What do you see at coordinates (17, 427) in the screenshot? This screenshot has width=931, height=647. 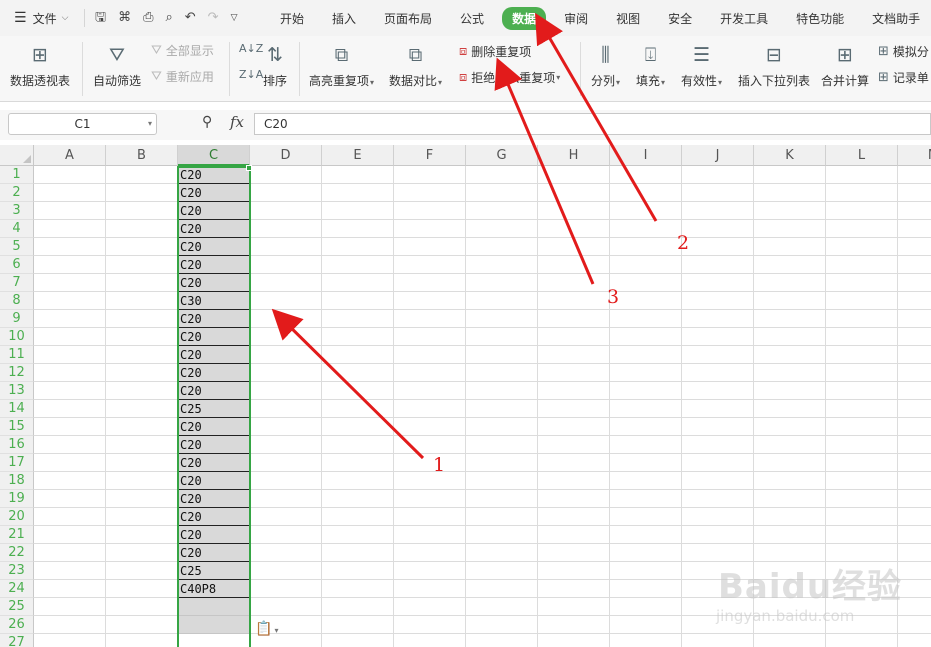 I see `row-header-15: 15` at bounding box center [17, 427].